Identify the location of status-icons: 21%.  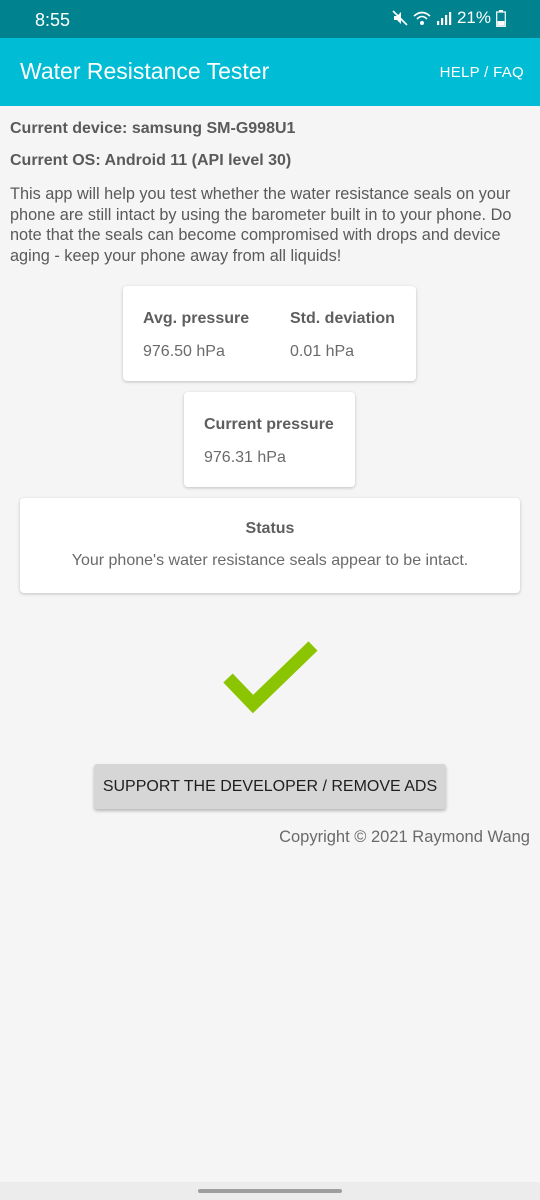
(449, 18).